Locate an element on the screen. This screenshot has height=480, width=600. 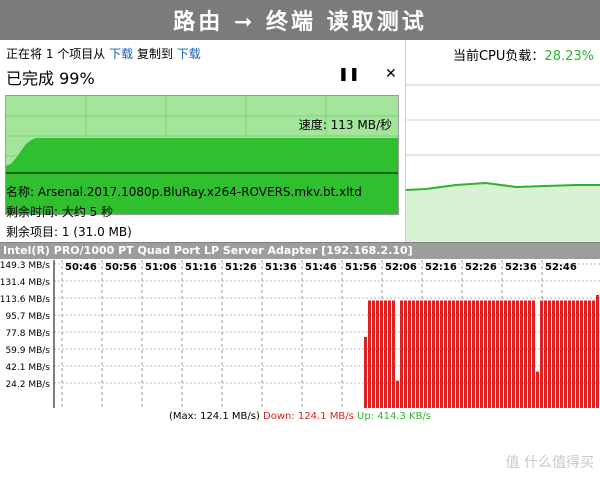
copy-source-line: 正在将 1 个项目从 下载 复制到 下载 is located at coordinates (103, 53).